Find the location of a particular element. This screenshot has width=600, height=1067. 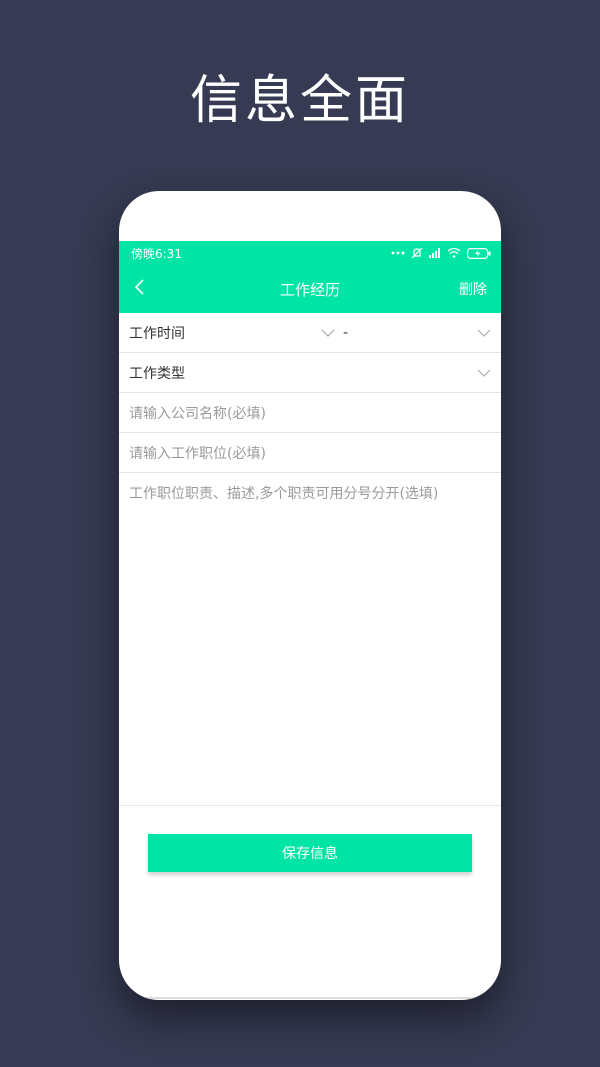

page-title: 工作经历 is located at coordinates (309, 289).